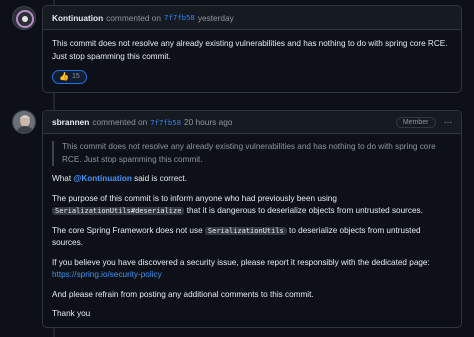 Image resolution: width=474 pixels, height=337 pixels. Describe the element at coordinates (102, 178) in the screenshot. I see `user-mention-link: @Kontinuation` at that location.